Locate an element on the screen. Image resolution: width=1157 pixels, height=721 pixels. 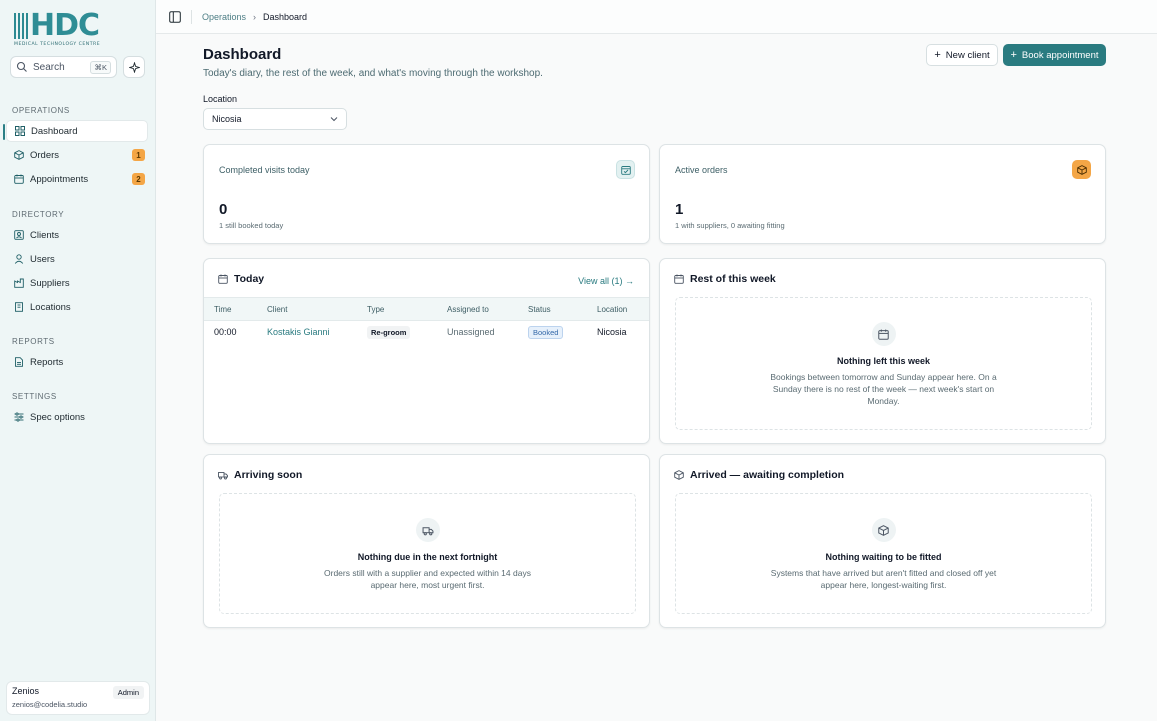
cell-location: Nicosia is located at coordinates (612, 332).